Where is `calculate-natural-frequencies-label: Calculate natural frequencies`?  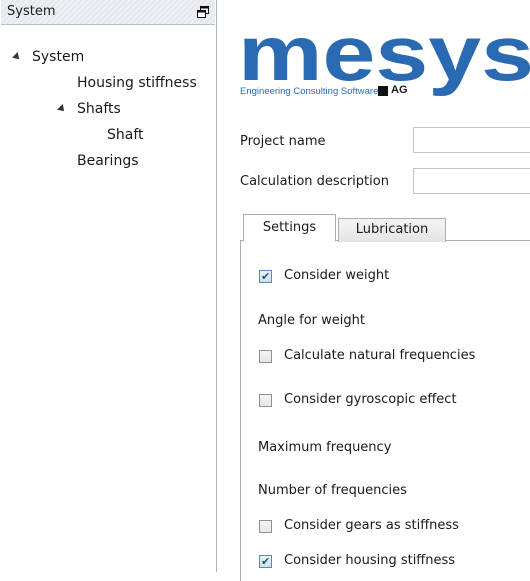 calculate-natural-frequencies-label: Calculate natural frequencies is located at coordinates (380, 355).